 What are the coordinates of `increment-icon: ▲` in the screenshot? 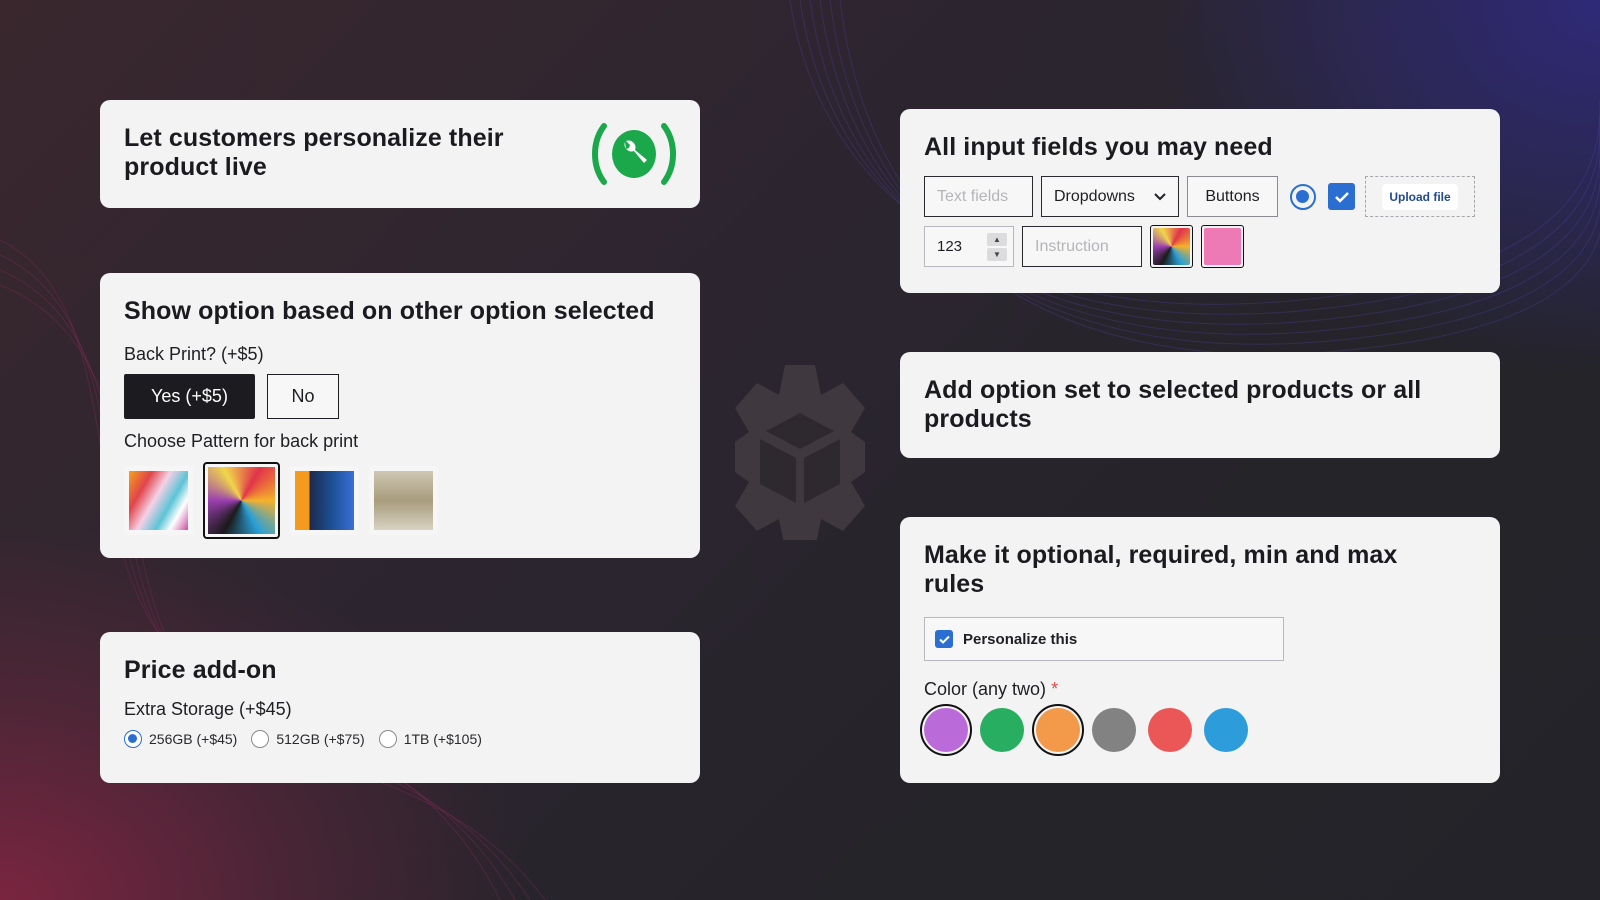 It's located at (997, 239).